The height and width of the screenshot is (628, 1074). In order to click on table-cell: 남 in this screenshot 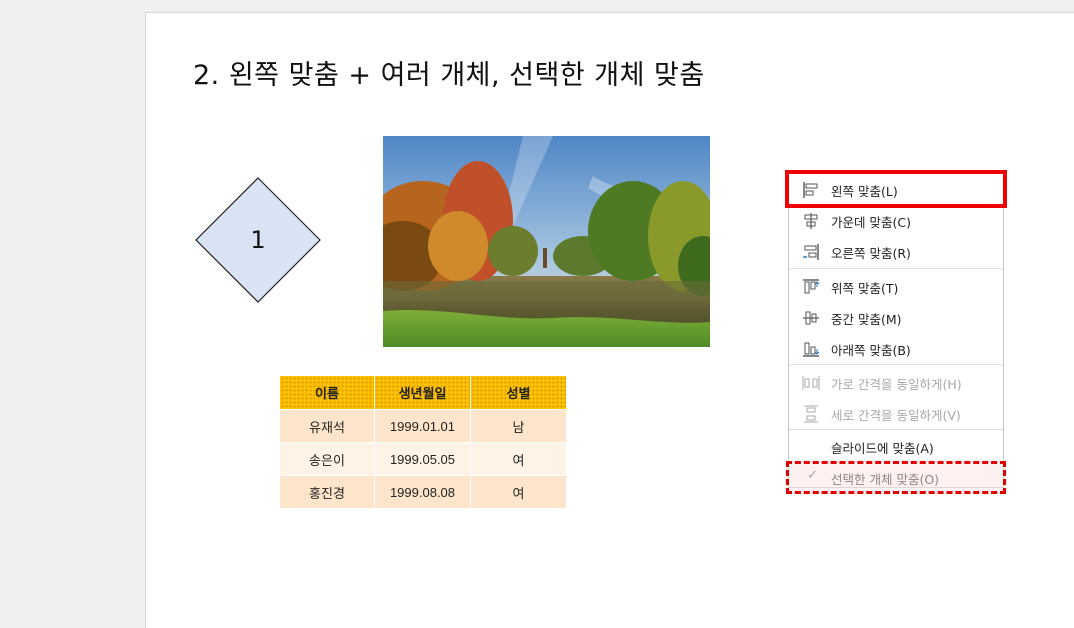, I will do `click(518, 426)`.